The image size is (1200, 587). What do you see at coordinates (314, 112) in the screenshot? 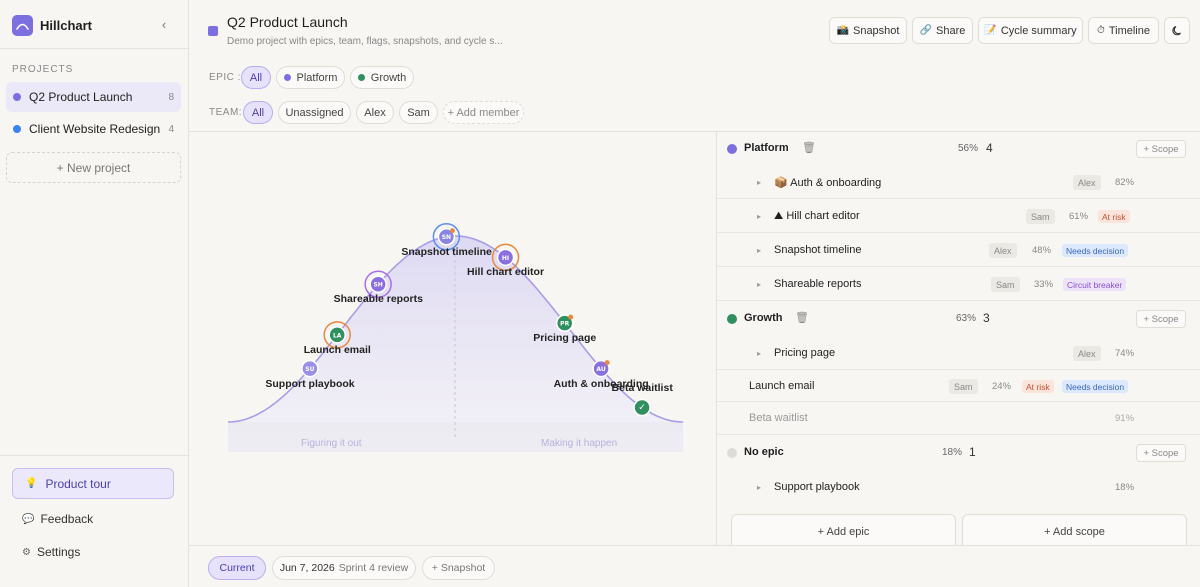
I see `team-chip-unassigned: Unassigned` at bounding box center [314, 112].